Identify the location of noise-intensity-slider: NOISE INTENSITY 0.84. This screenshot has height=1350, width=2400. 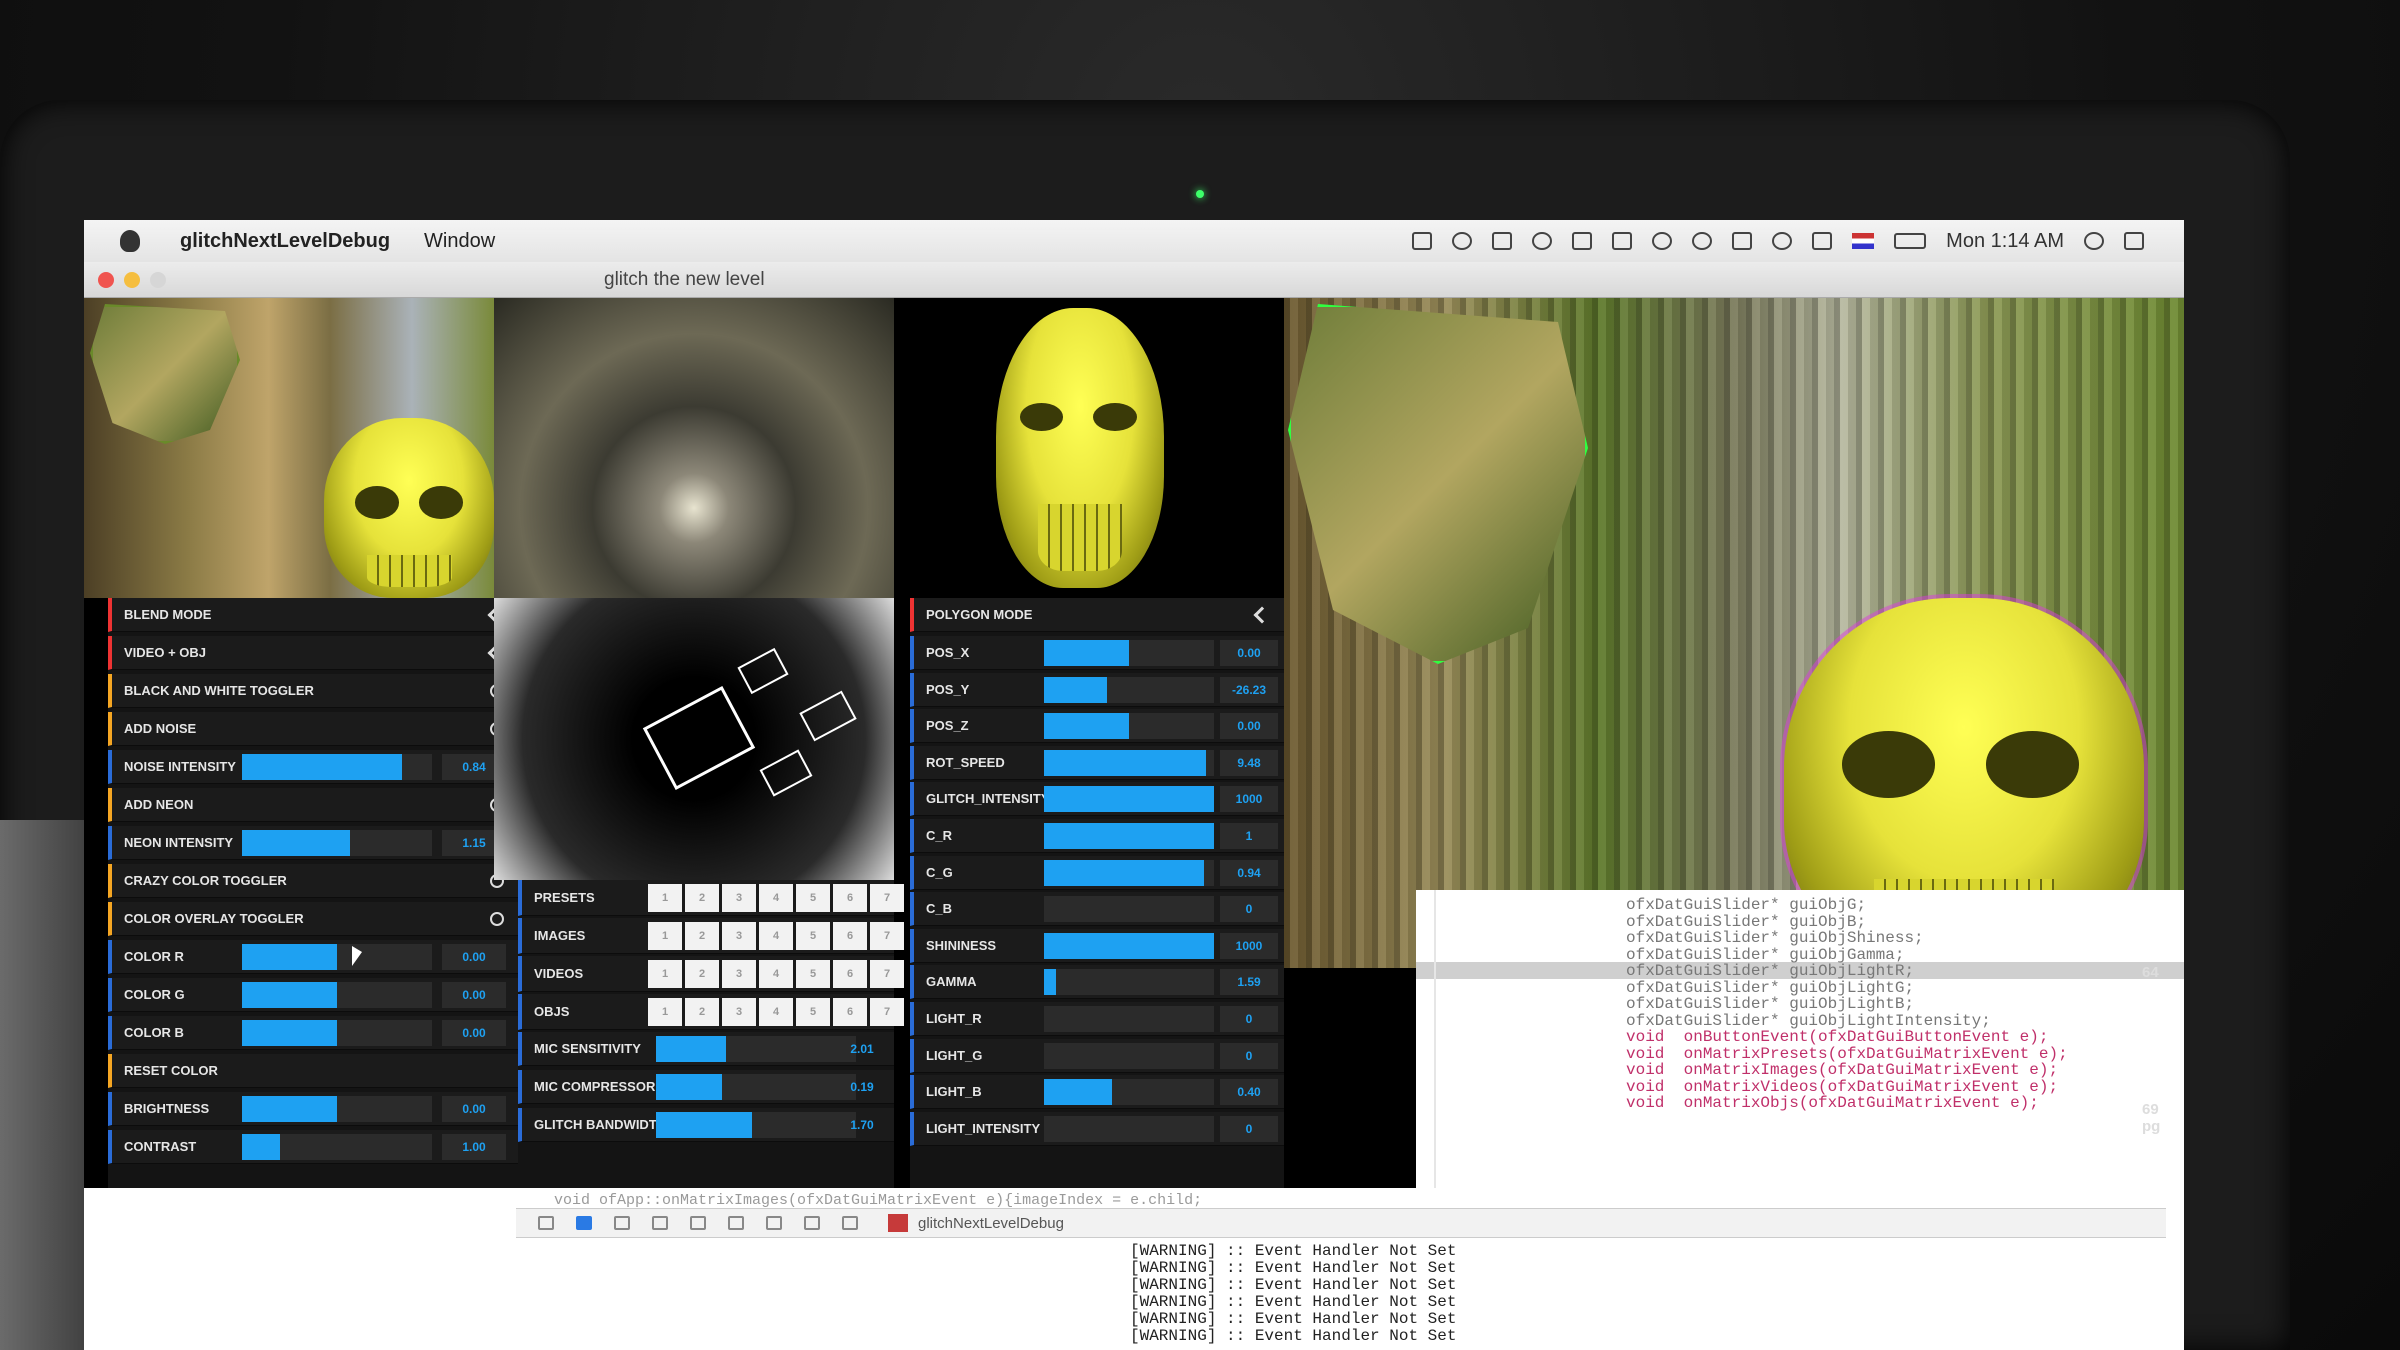
(313, 767).